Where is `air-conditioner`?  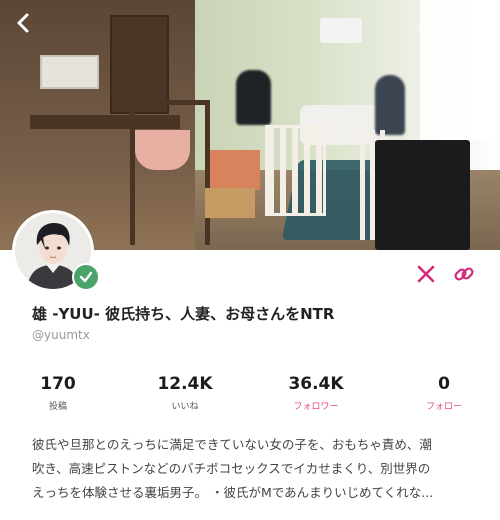
air-conditioner is located at coordinates (341, 30).